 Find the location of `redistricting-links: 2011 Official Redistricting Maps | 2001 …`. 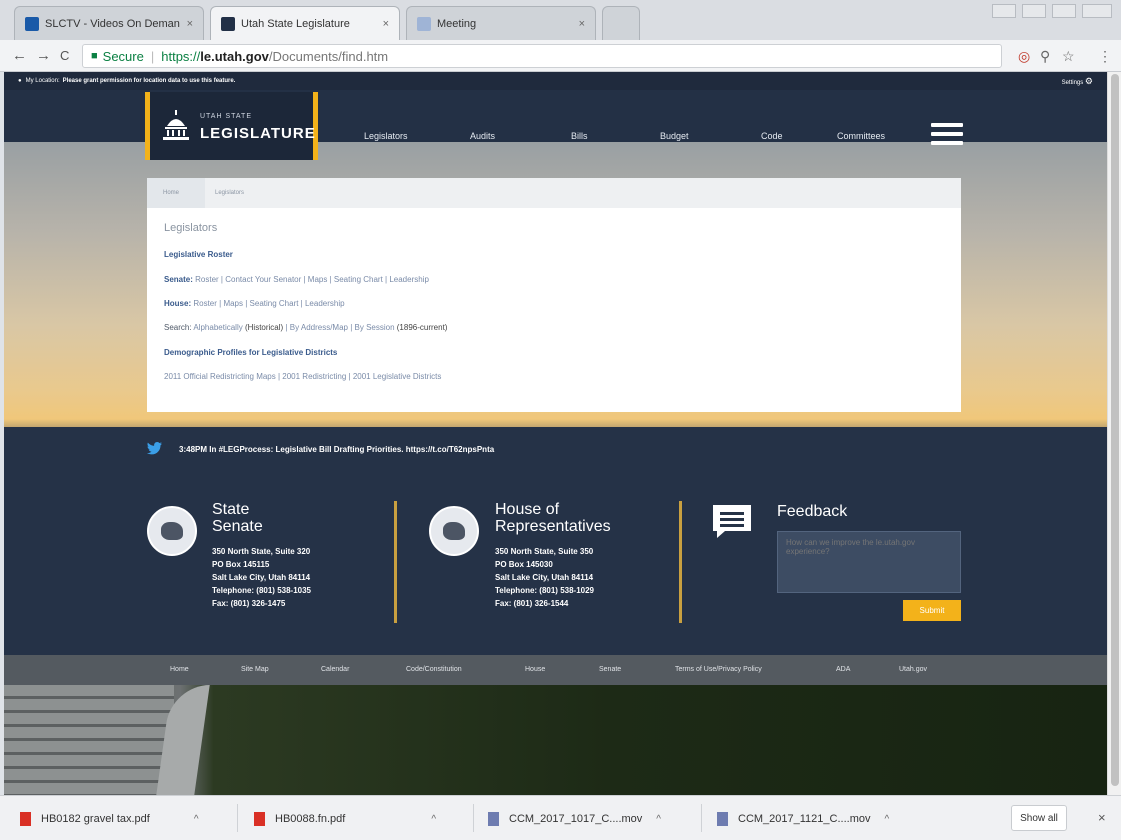

redistricting-links: 2011 Official Redistricting Maps | 2001 … is located at coordinates (302, 376).